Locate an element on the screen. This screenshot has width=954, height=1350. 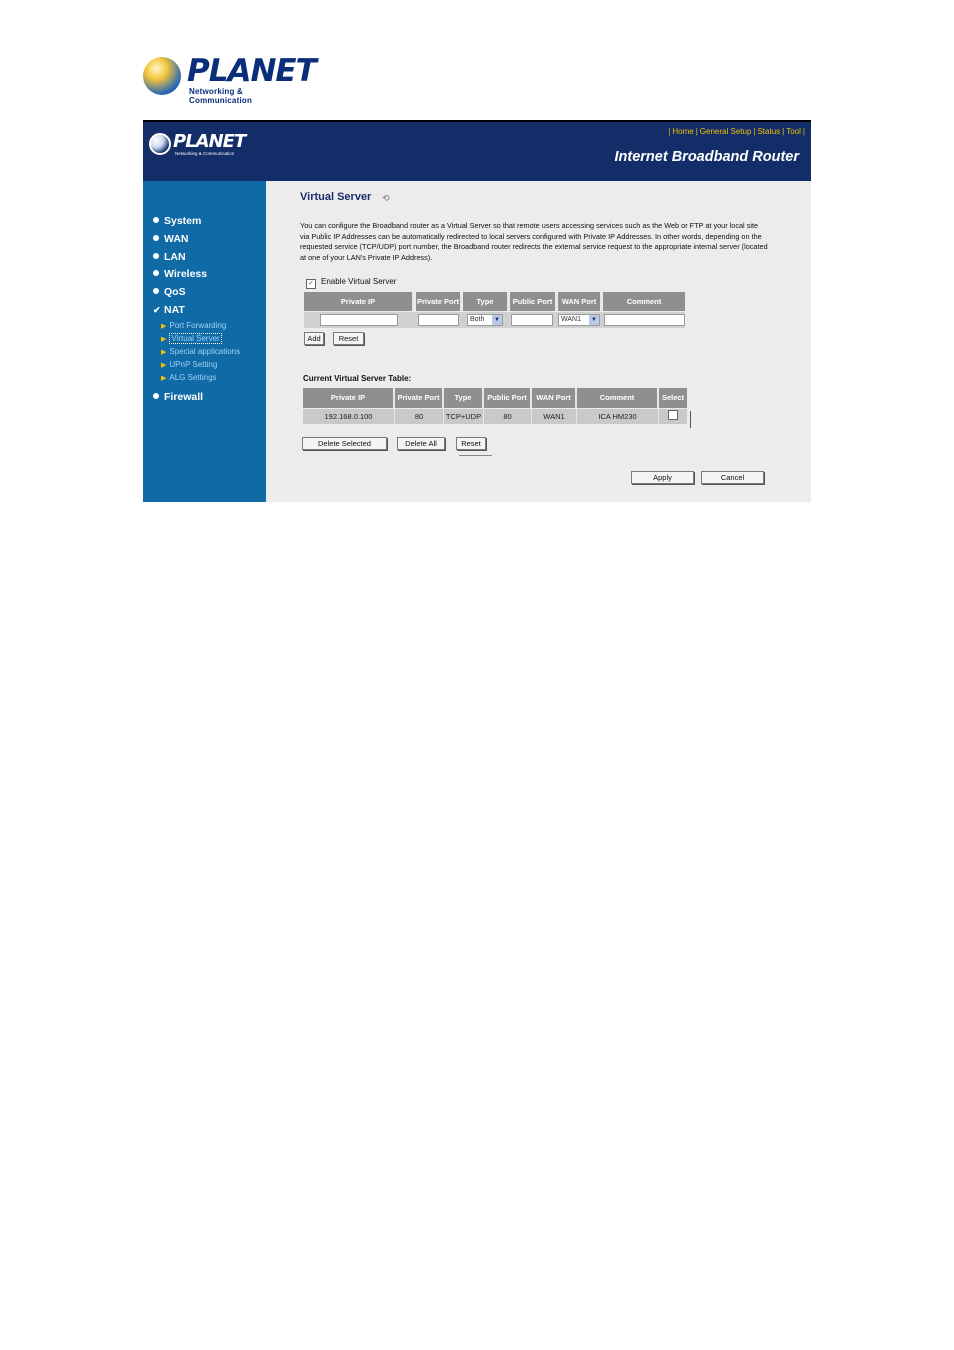
cell-wan-port: WAN1 is located at coordinates (554, 416).